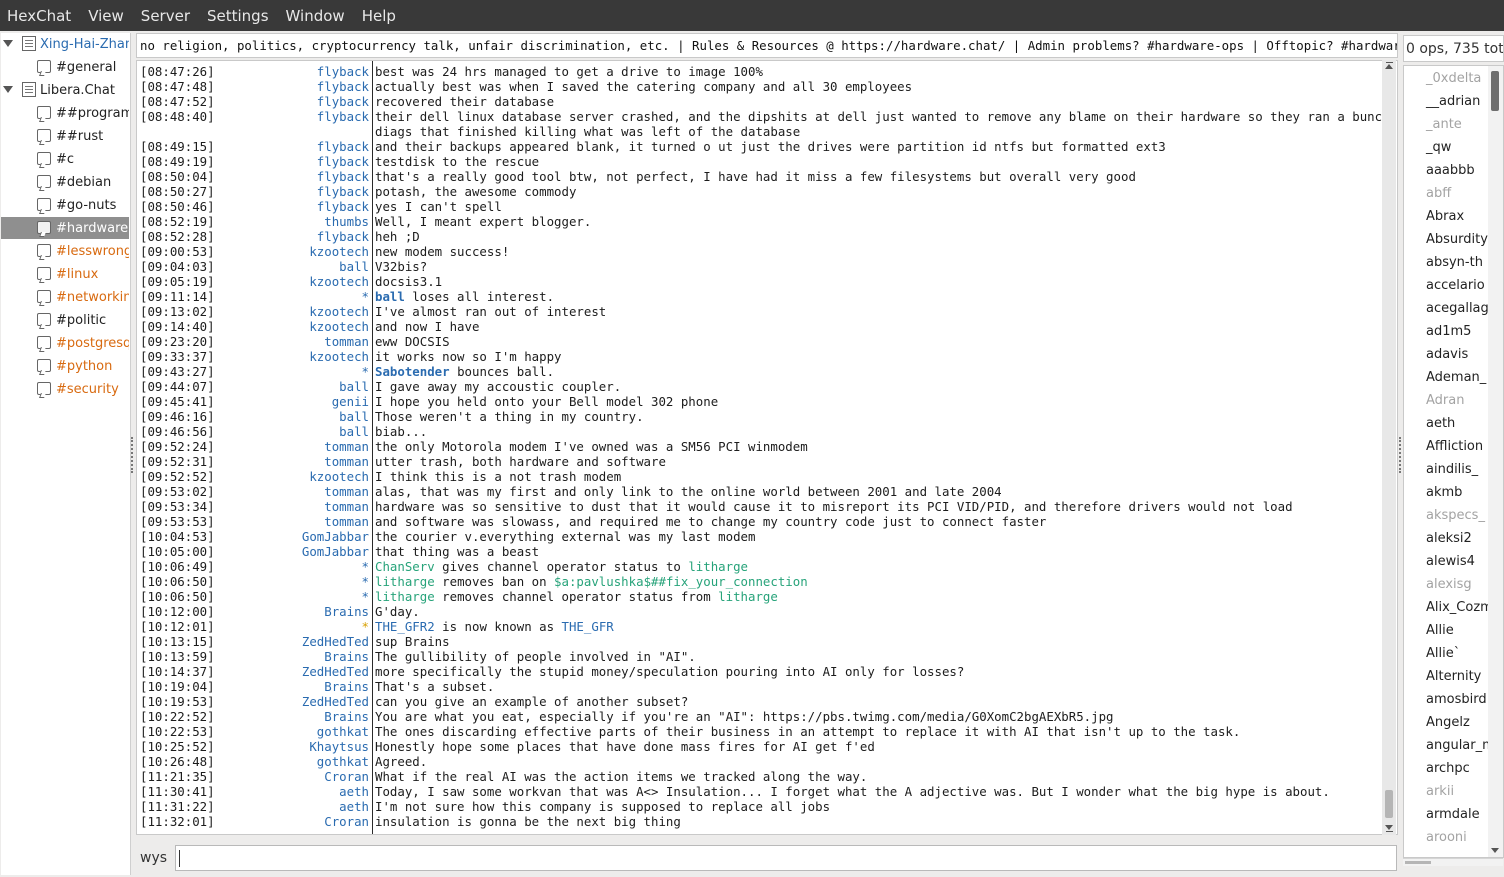  What do you see at coordinates (165, 16) in the screenshot?
I see `menu-server: Server` at bounding box center [165, 16].